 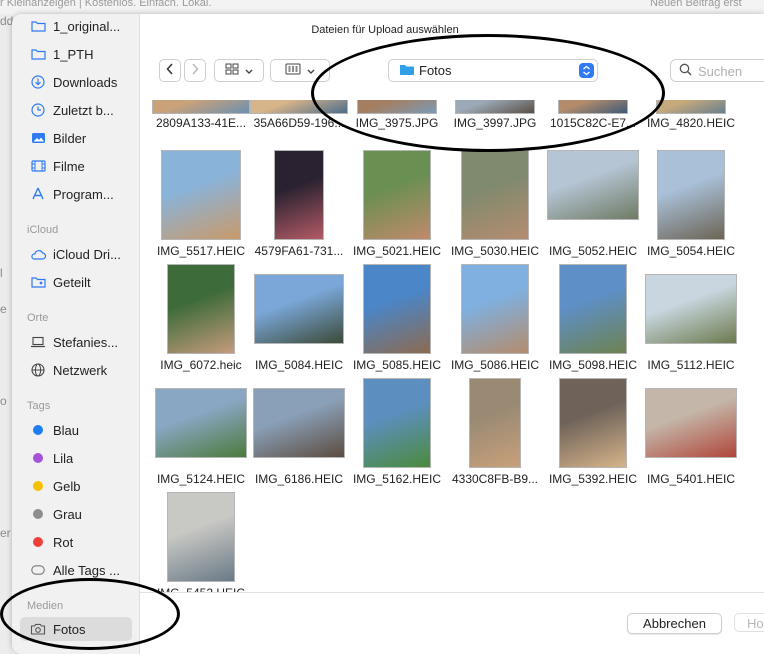 What do you see at coordinates (76, 458) in the screenshot?
I see `sidebar-tag-purple: Lila` at bounding box center [76, 458].